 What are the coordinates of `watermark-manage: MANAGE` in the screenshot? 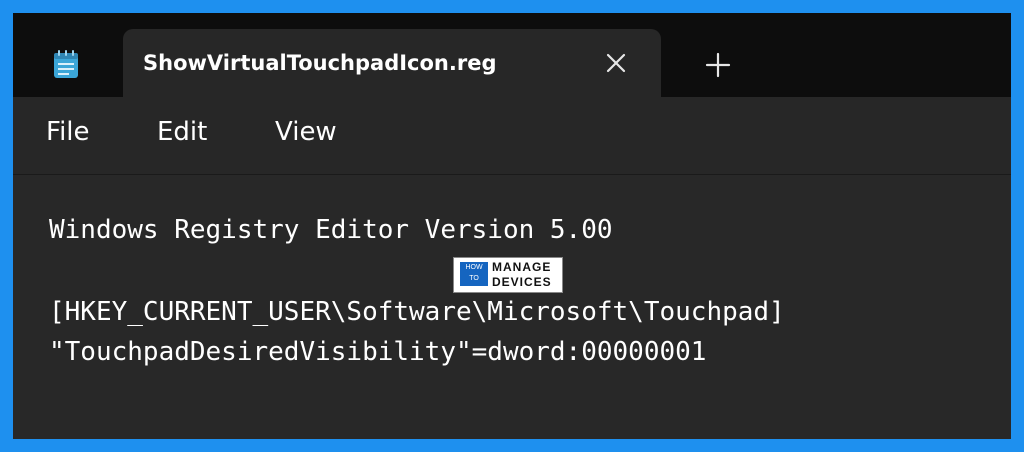 It's located at (522, 267).